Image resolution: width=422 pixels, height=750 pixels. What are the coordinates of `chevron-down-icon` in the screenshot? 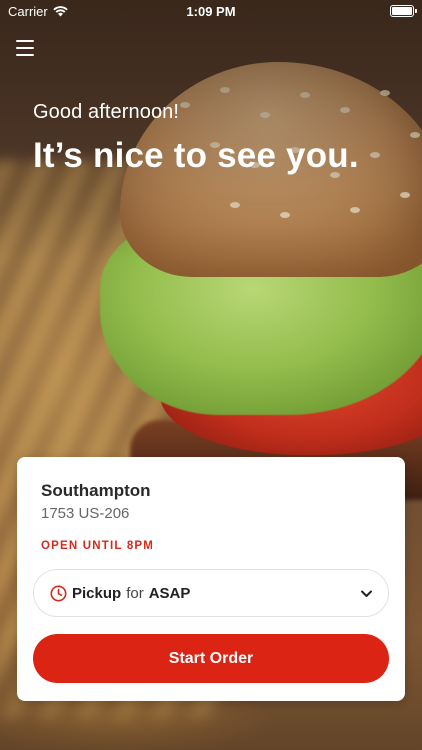 It's located at (366, 593).